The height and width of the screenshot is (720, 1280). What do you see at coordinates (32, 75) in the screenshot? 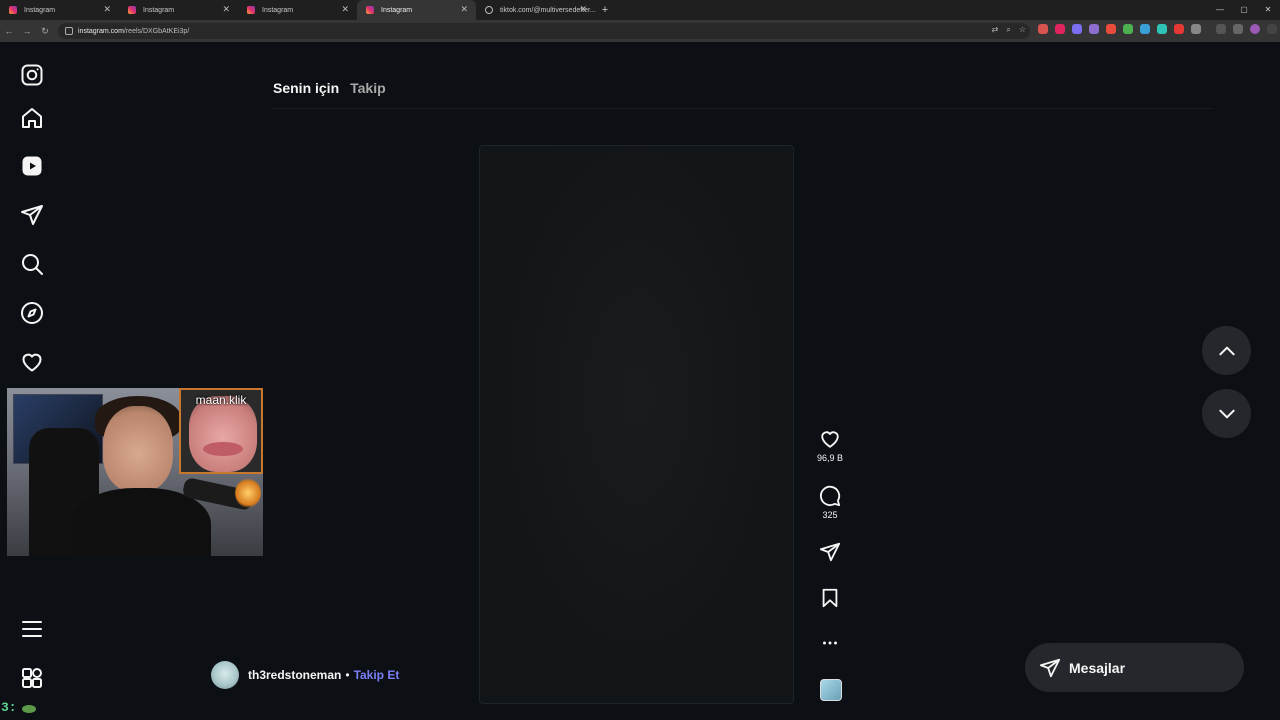
I see `instagram-logo-icon` at bounding box center [32, 75].